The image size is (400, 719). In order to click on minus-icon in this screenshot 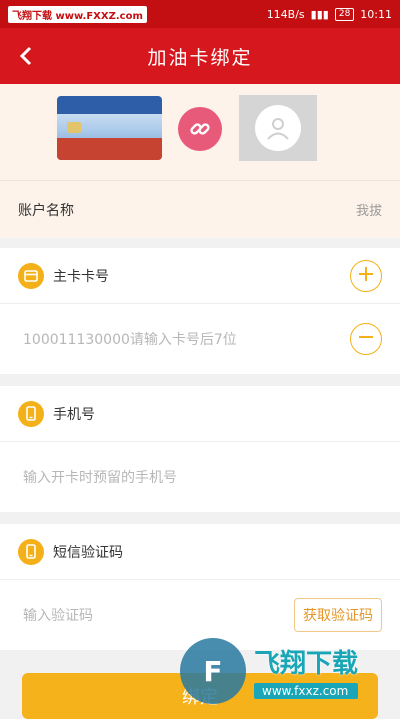, I will do `click(366, 339)`.